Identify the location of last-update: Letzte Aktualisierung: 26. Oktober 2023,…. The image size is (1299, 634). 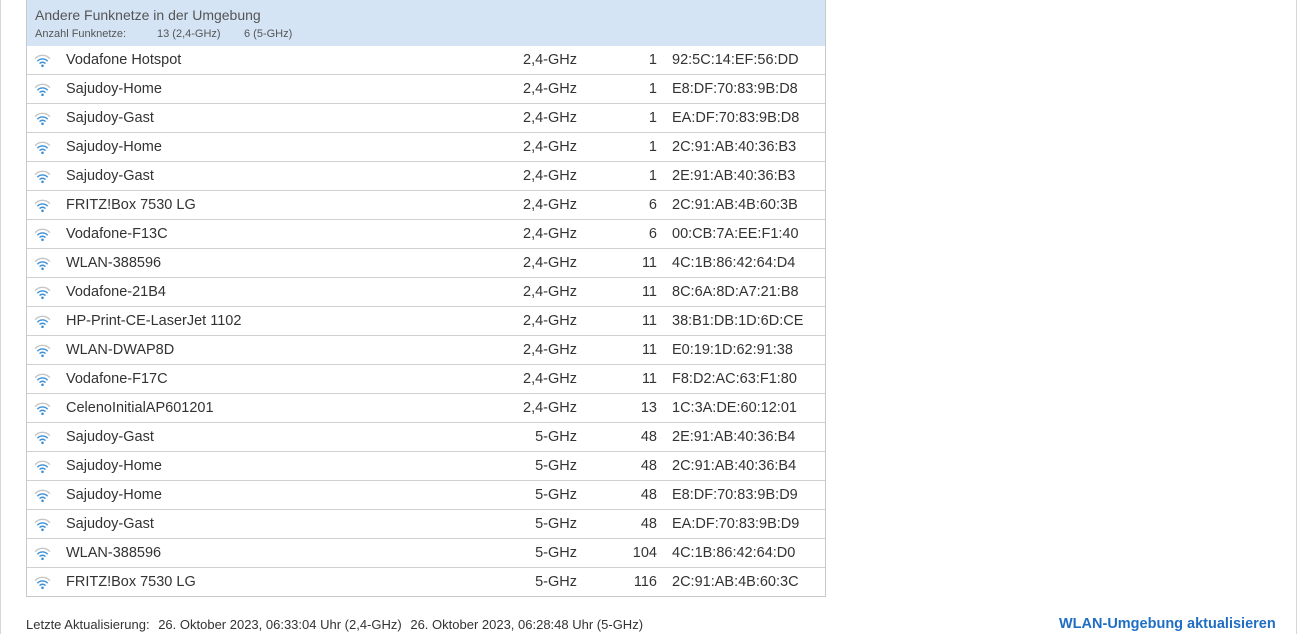
(337, 624).